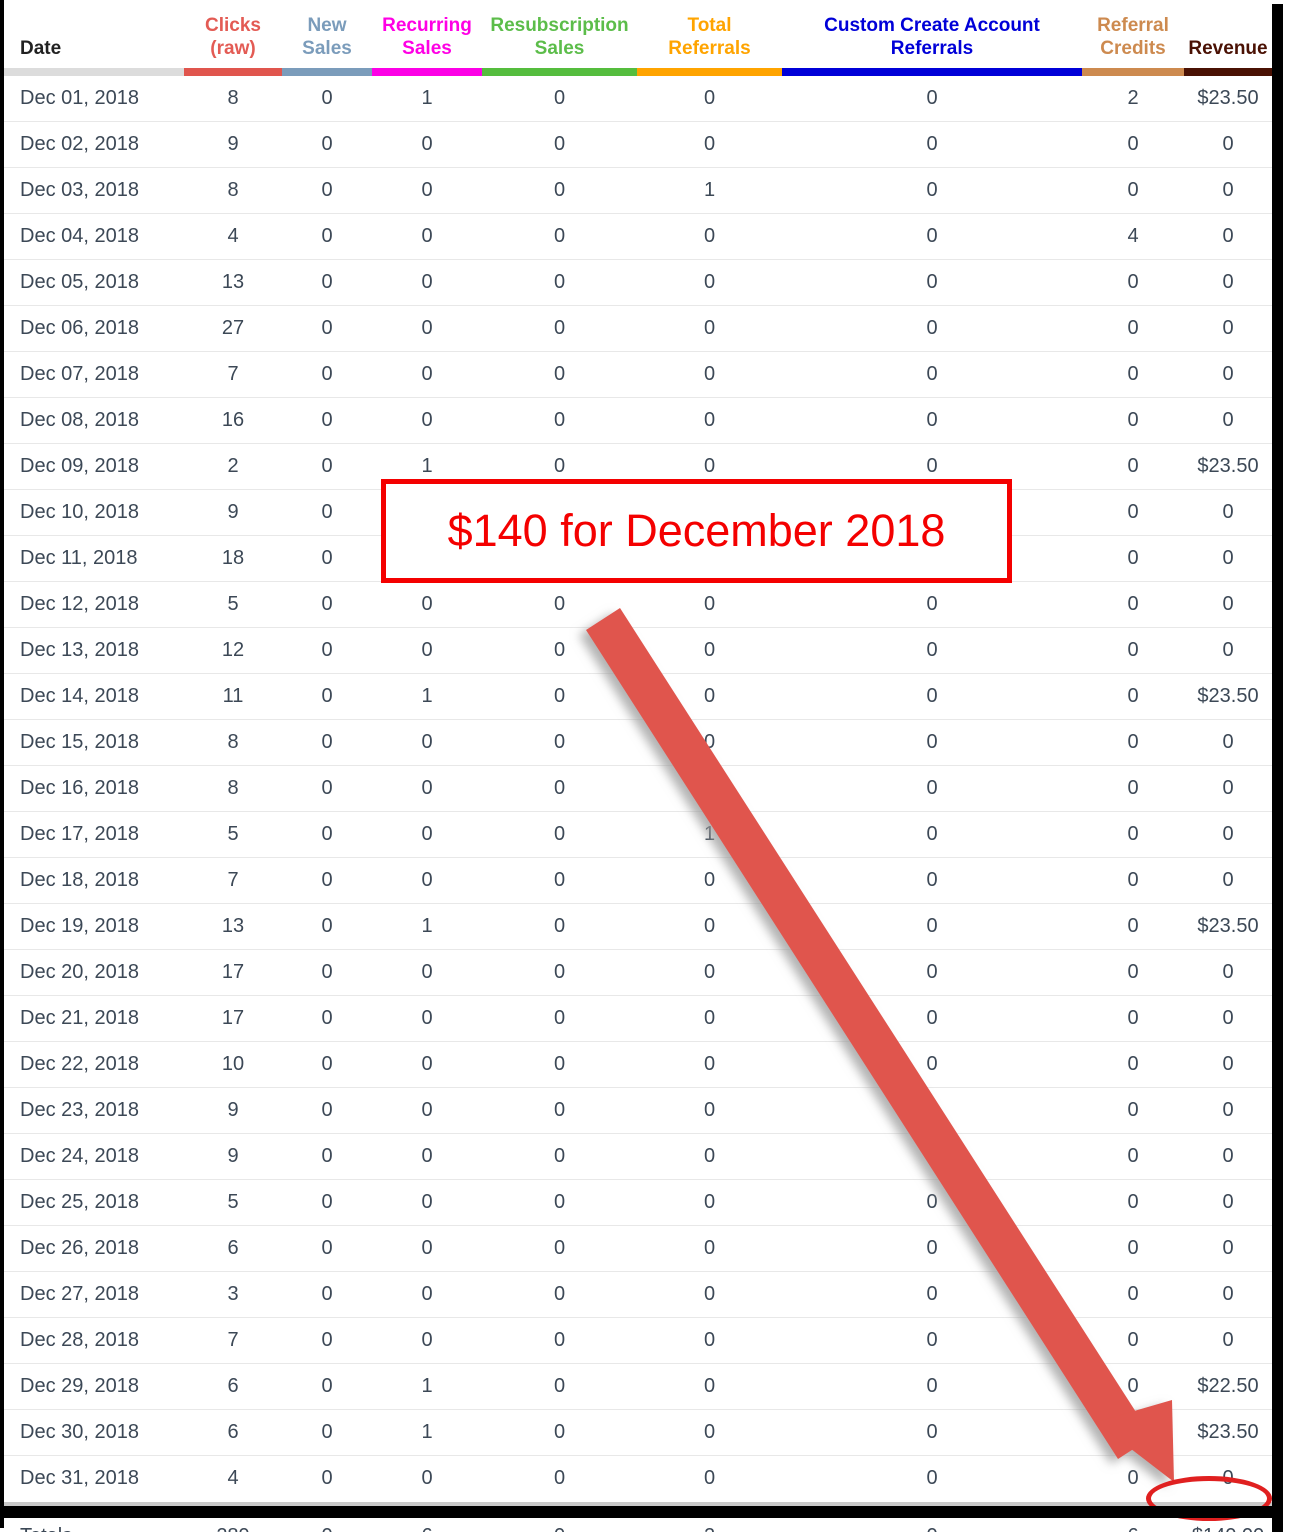  I want to click on cell-clicks: 7, so click(233, 374).